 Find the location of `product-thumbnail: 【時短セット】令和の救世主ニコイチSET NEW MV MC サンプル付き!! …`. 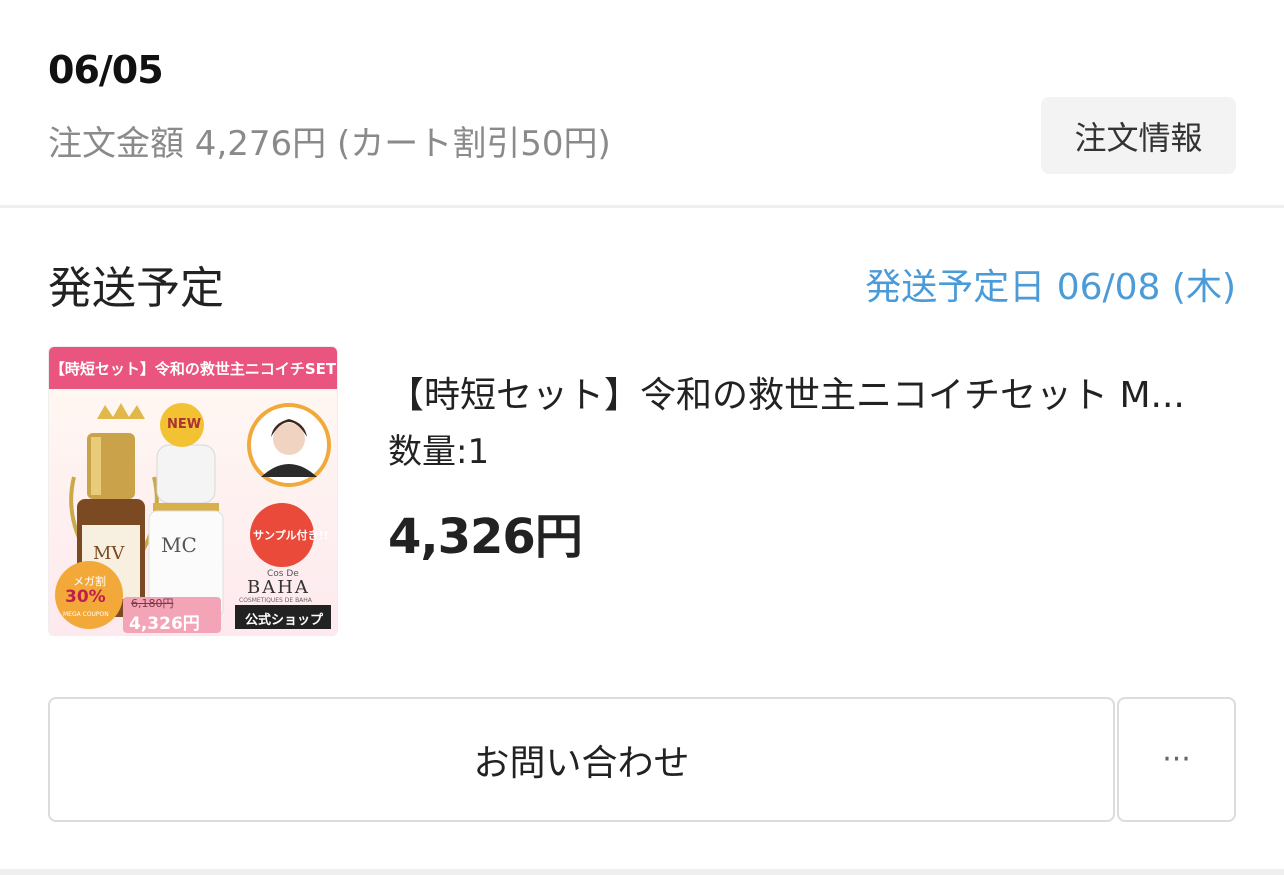

product-thumbnail: 【時短セット】令和の救世主ニコイチSET NEW MV MC サンプル付き!! … is located at coordinates (193, 491).